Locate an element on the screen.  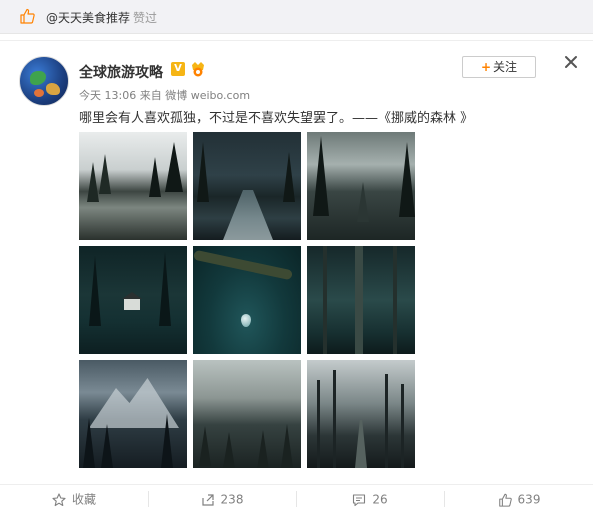
follow-label: 关注 is located at coordinates (505, 67).